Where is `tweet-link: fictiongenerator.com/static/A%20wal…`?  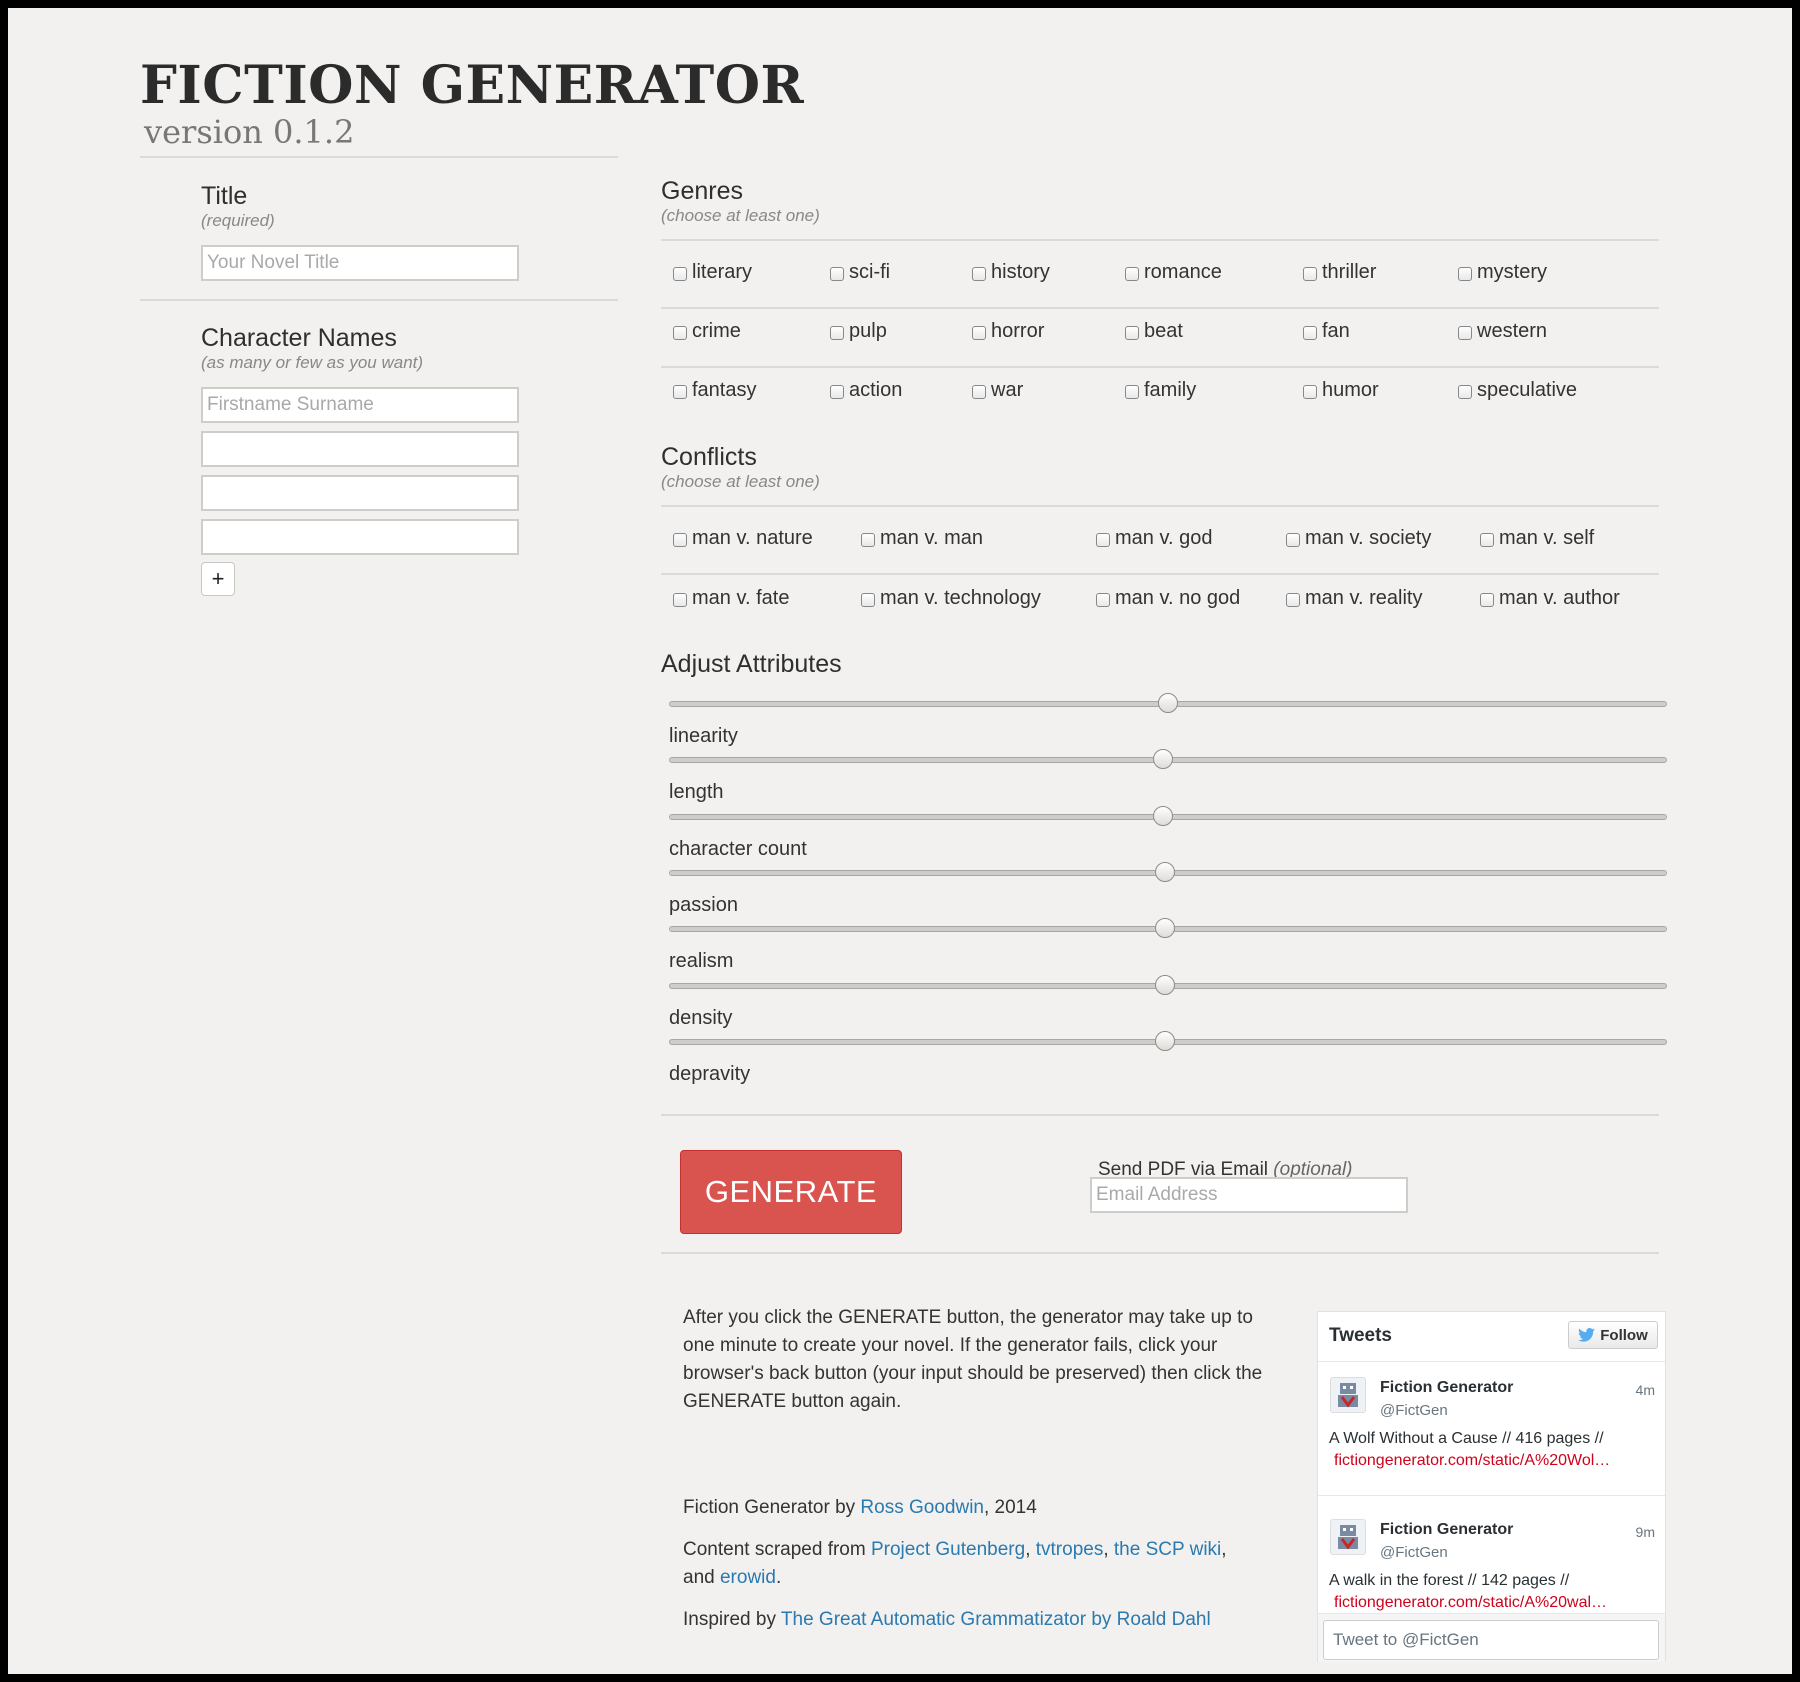 tweet-link: fictiongenerator.com/static/A%20wal… is located at coordinates (1470, 1603).